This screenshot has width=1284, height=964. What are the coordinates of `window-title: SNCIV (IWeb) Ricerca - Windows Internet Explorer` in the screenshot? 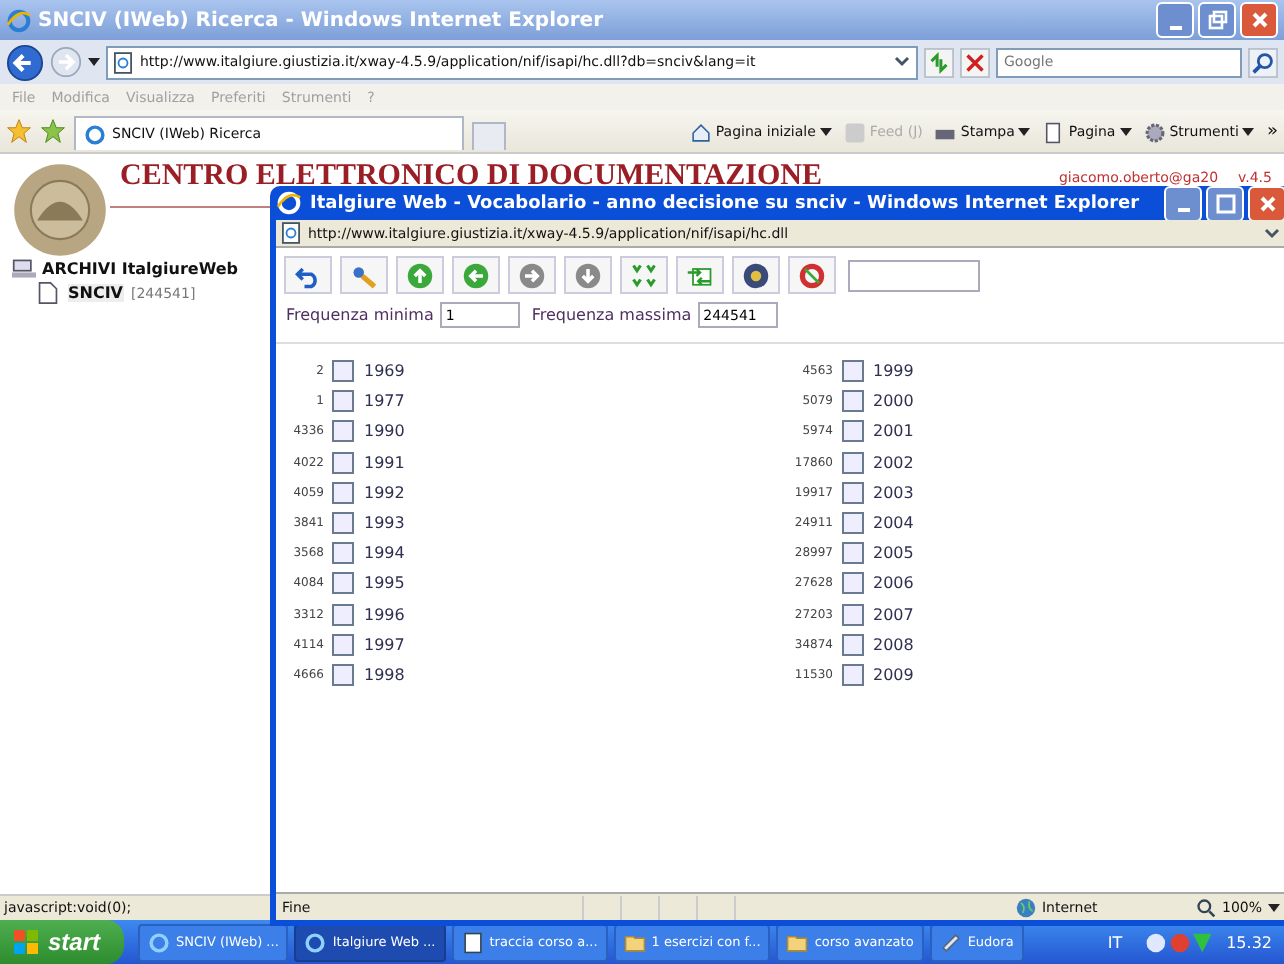 It's located at (322, 20).